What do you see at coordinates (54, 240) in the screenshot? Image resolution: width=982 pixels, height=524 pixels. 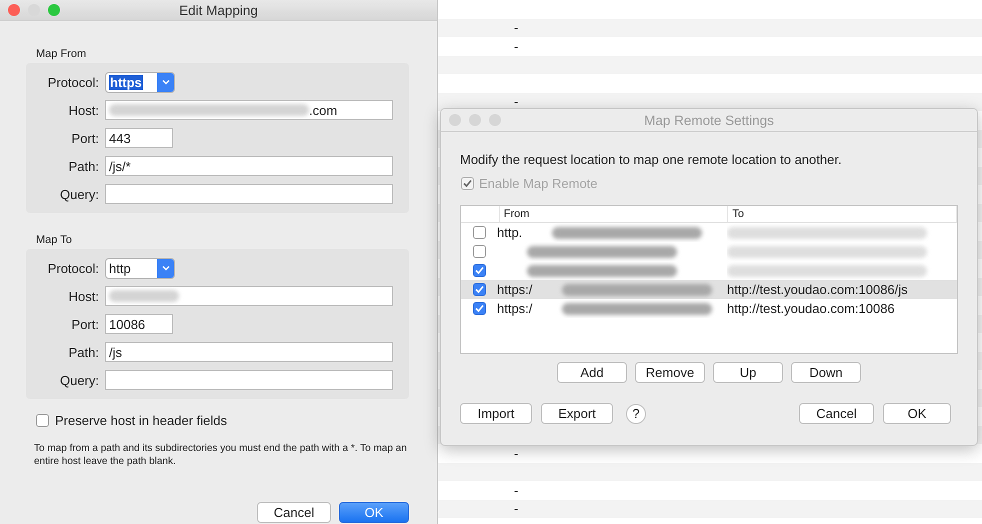 I see `group-label: Map To` at bounding box center [54, 240].